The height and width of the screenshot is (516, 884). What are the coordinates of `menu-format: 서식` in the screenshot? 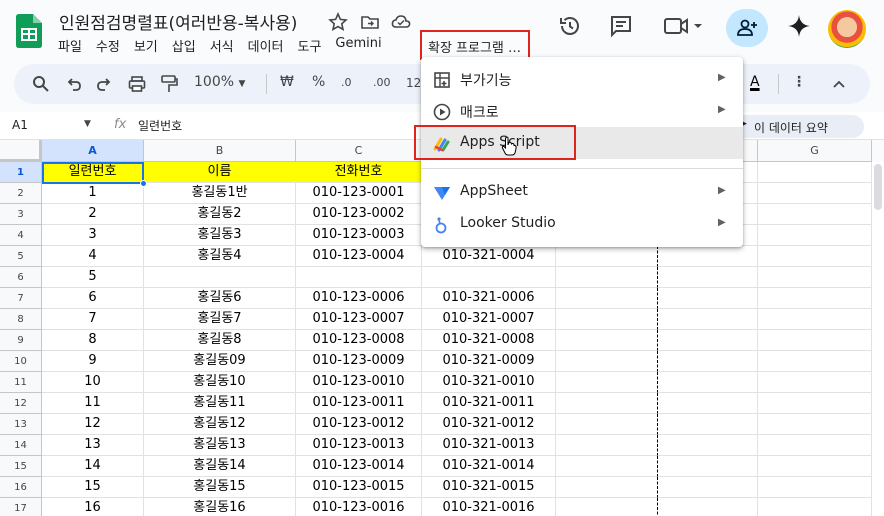 It's located at (225, 46).